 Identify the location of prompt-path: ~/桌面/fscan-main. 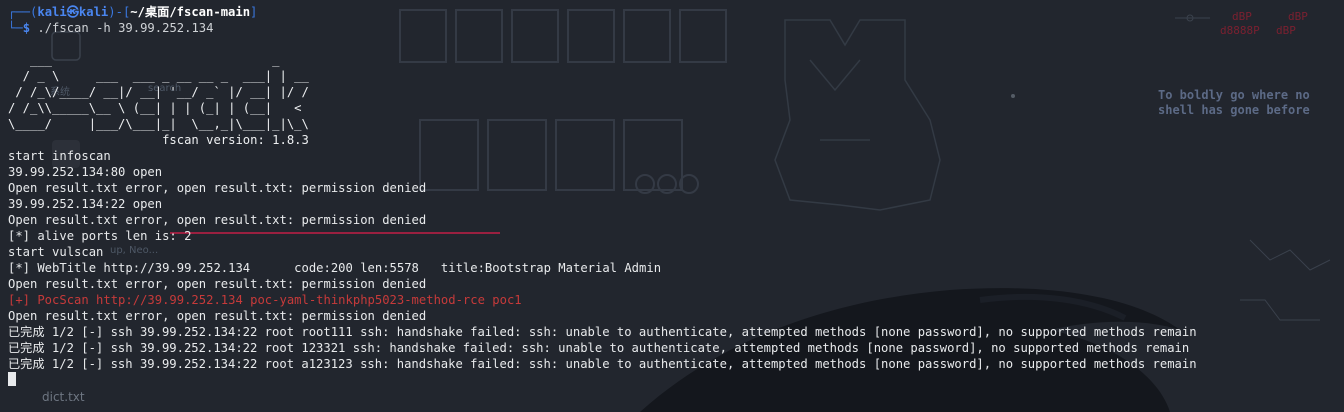
(190, 12).